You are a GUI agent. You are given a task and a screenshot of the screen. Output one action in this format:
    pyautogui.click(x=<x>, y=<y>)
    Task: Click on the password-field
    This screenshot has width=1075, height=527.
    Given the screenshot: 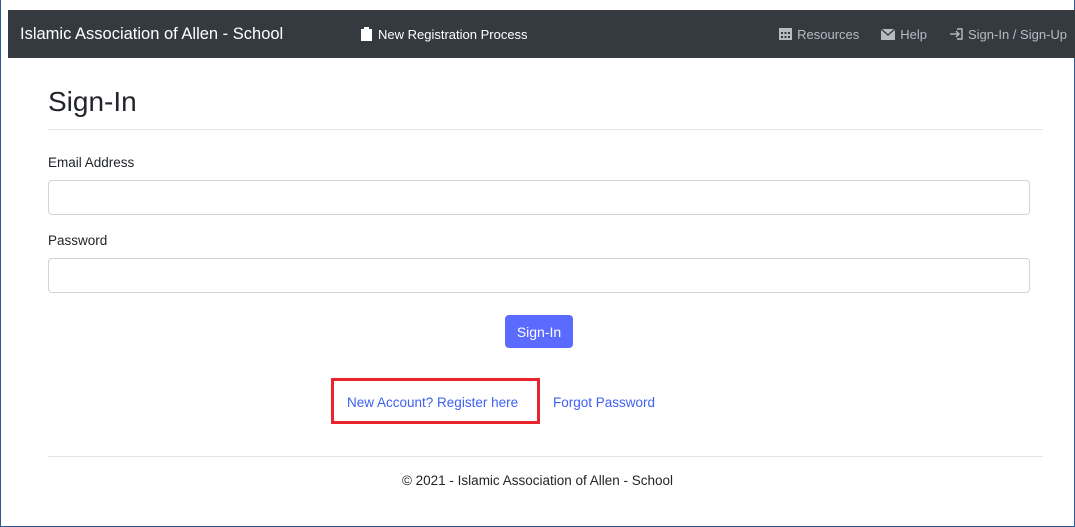 What is the action you would take?
    pyautogui.click(x=539, y=275)
    